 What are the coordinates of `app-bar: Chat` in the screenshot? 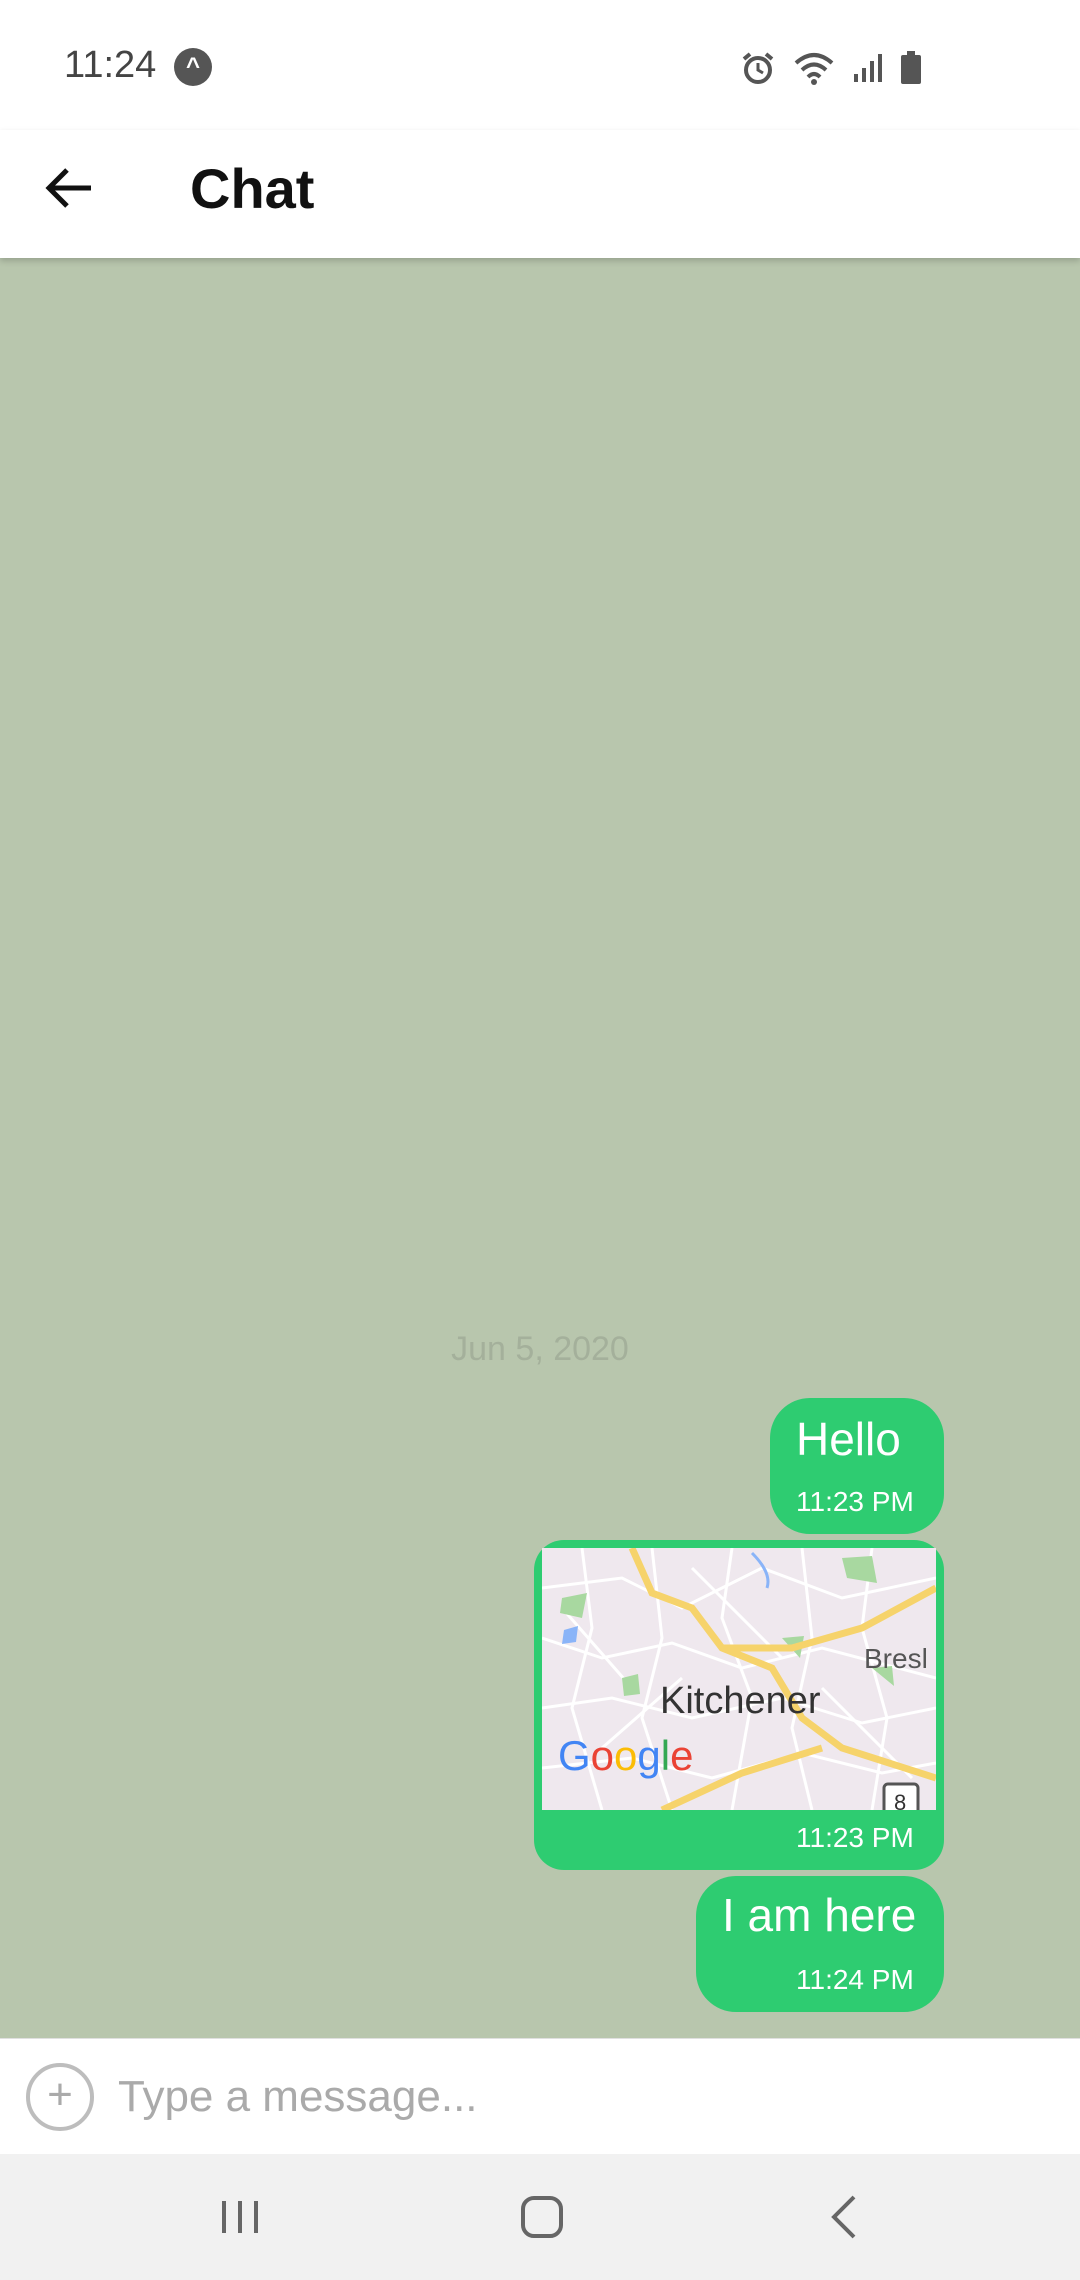 It's located at (540, 194).